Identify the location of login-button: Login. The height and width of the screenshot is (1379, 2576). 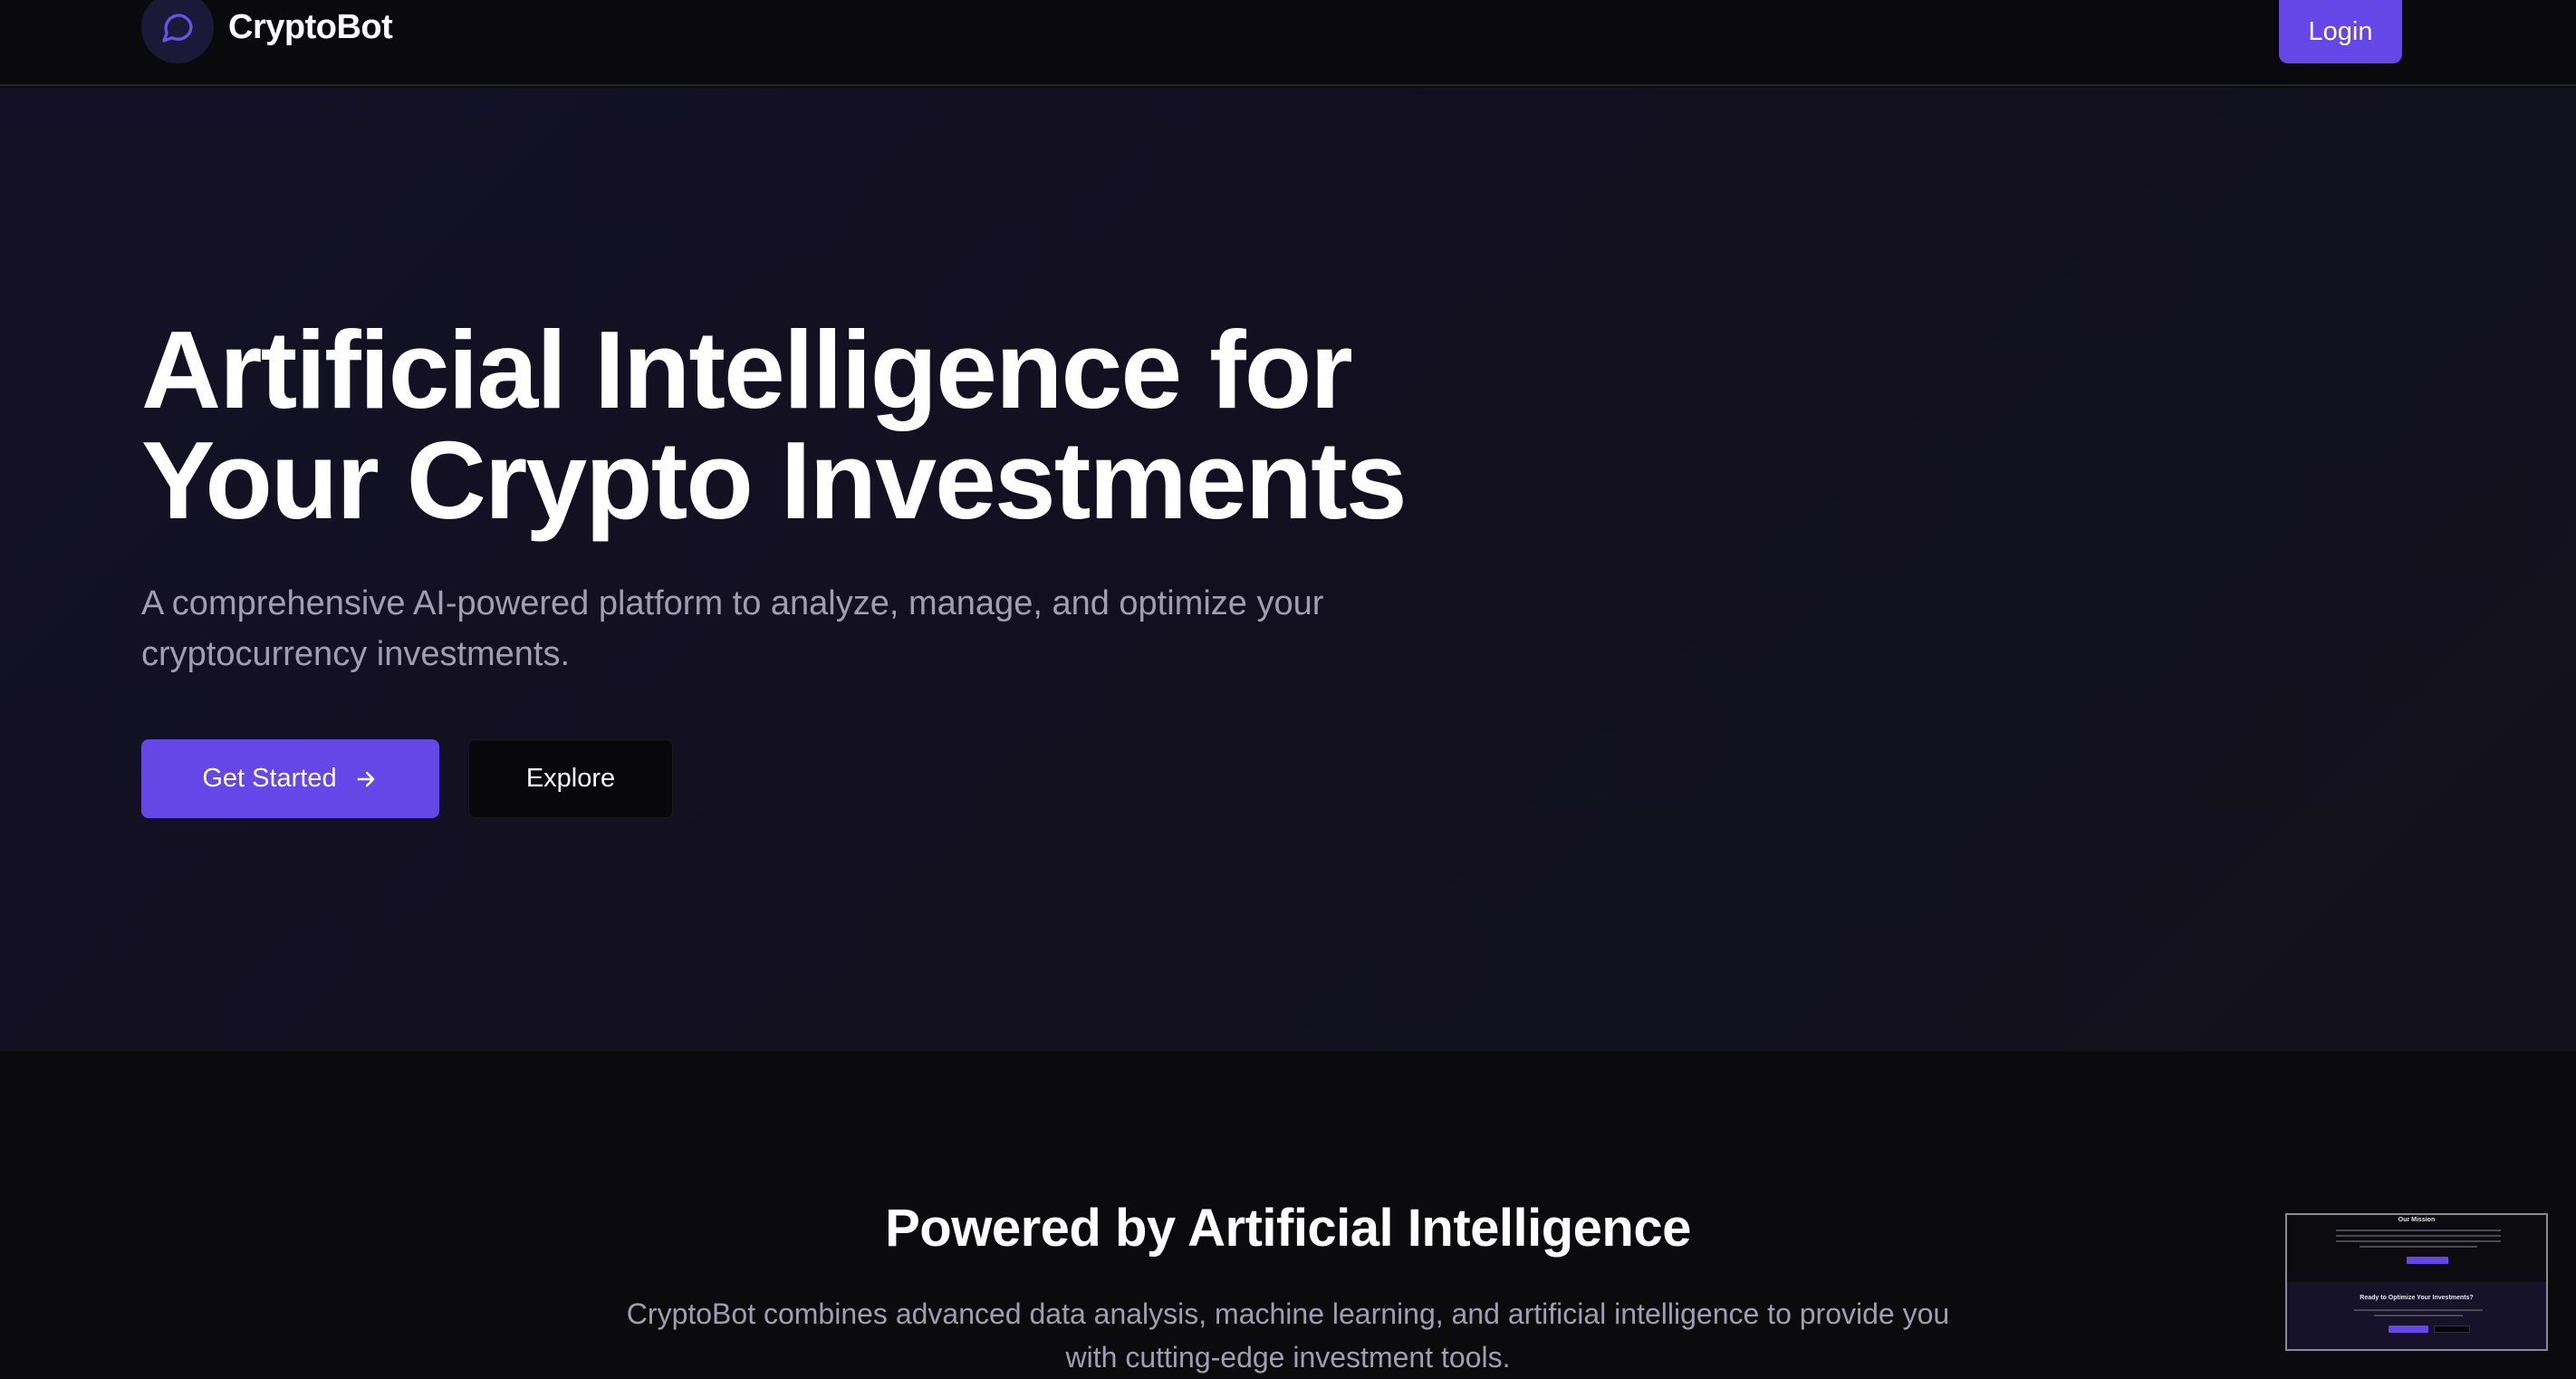
(2340, 31).